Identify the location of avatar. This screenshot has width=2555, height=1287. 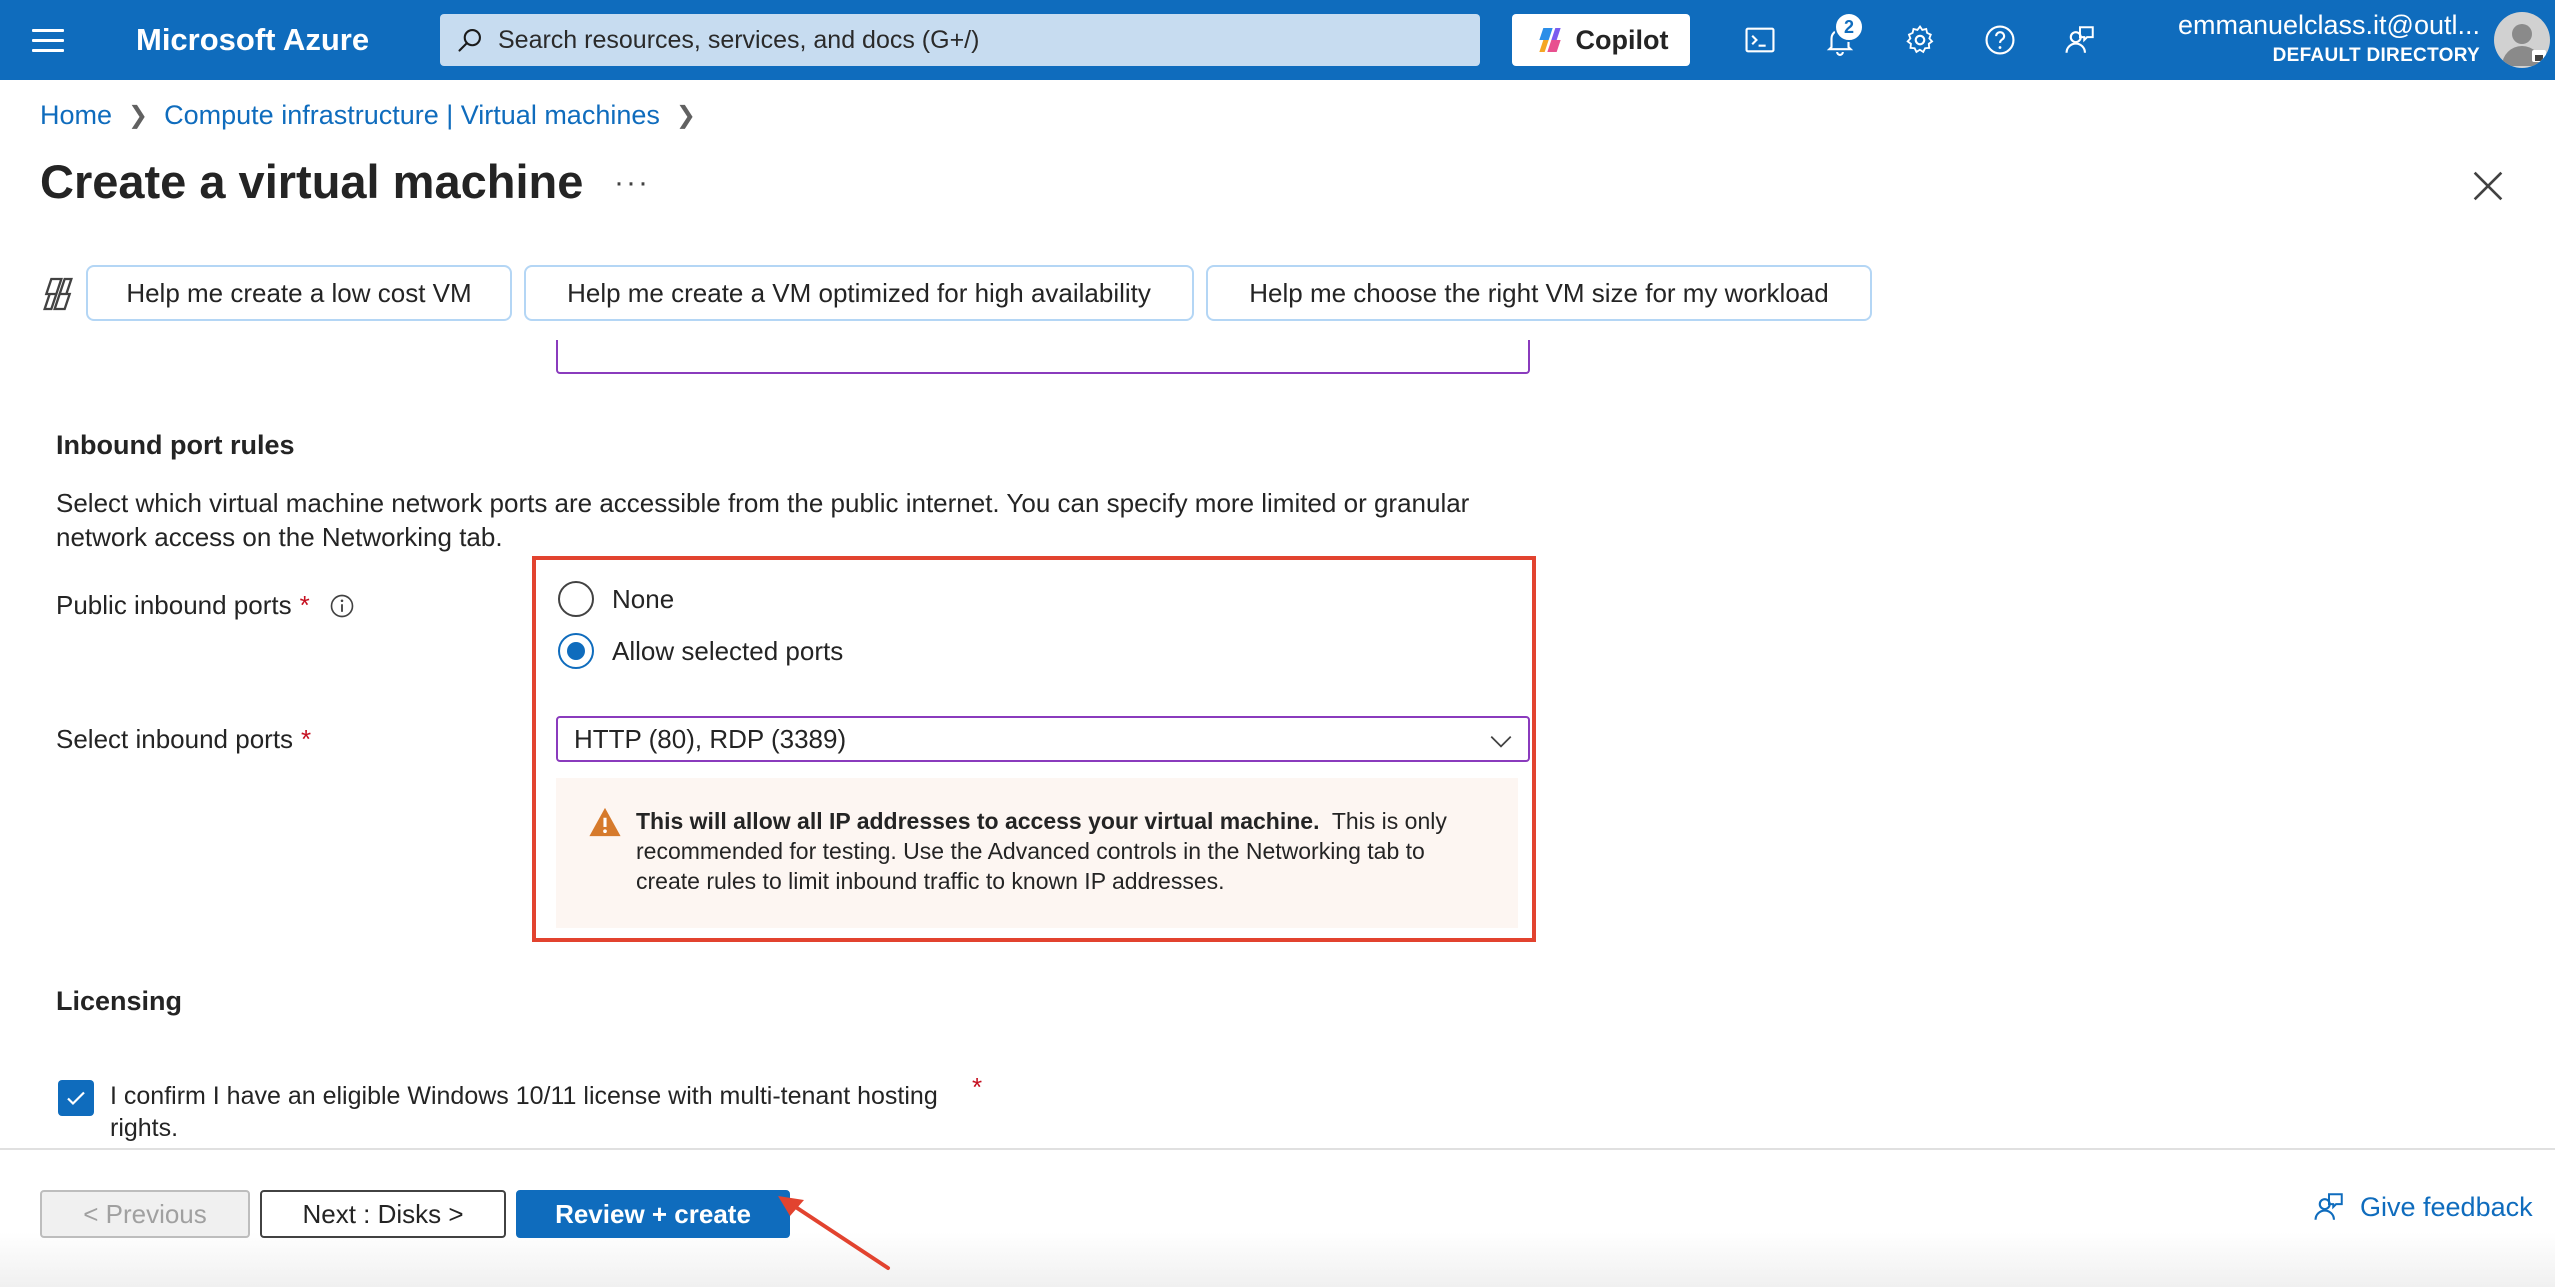
(2522, 40).